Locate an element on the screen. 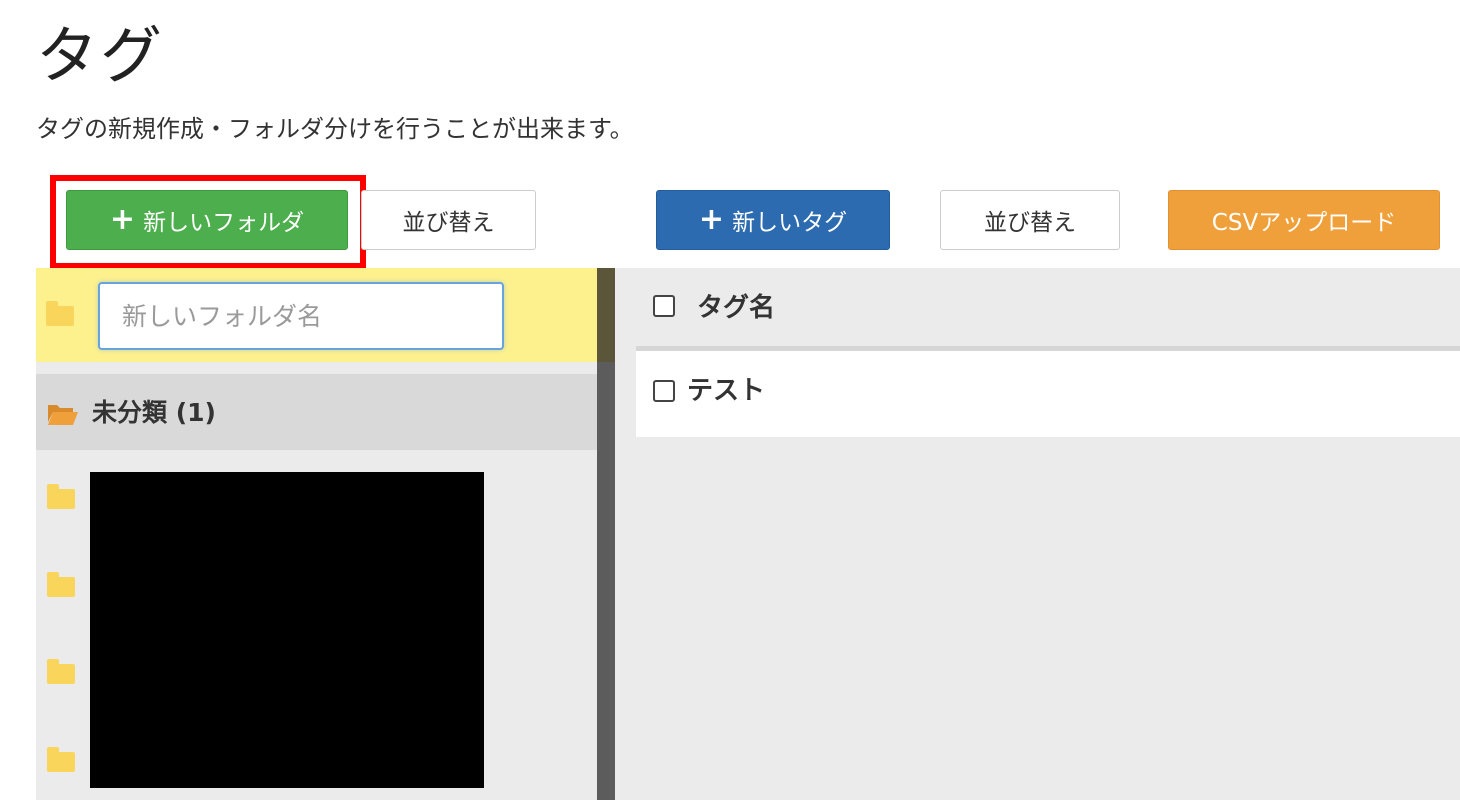  tag-list-header: タグ名 is located at coordinates (1048, 309).